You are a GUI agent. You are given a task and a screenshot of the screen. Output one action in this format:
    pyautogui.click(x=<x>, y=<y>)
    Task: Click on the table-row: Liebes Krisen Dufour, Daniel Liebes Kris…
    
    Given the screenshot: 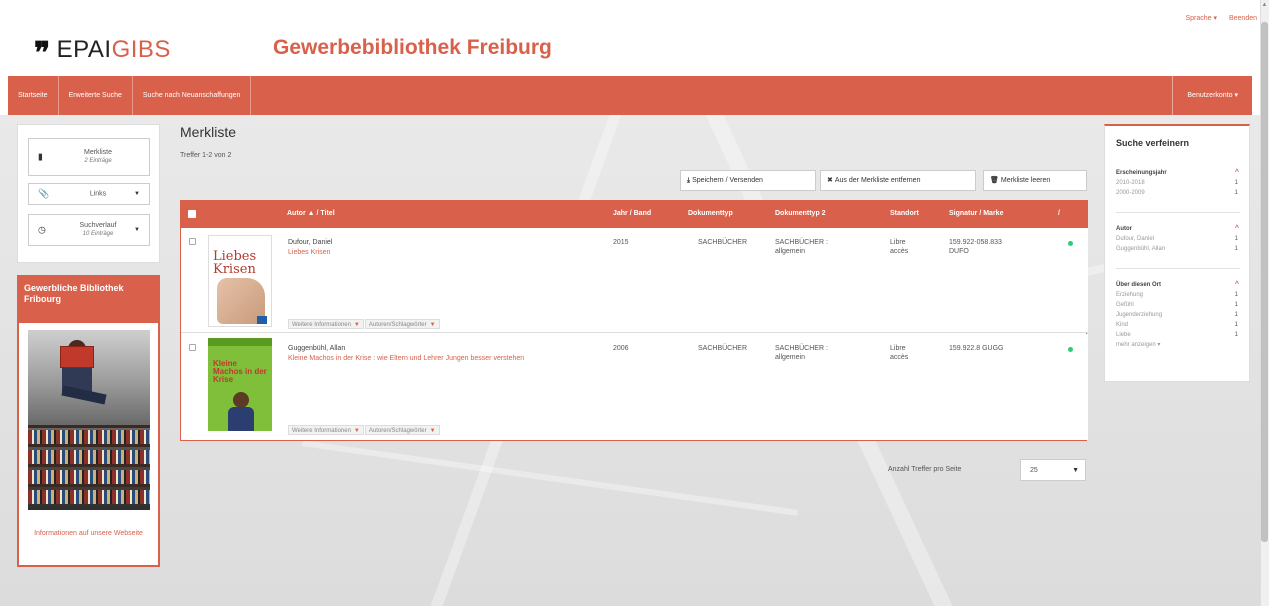 What is the action you would take?
    pyautogui.click(x=634, y=280)
    